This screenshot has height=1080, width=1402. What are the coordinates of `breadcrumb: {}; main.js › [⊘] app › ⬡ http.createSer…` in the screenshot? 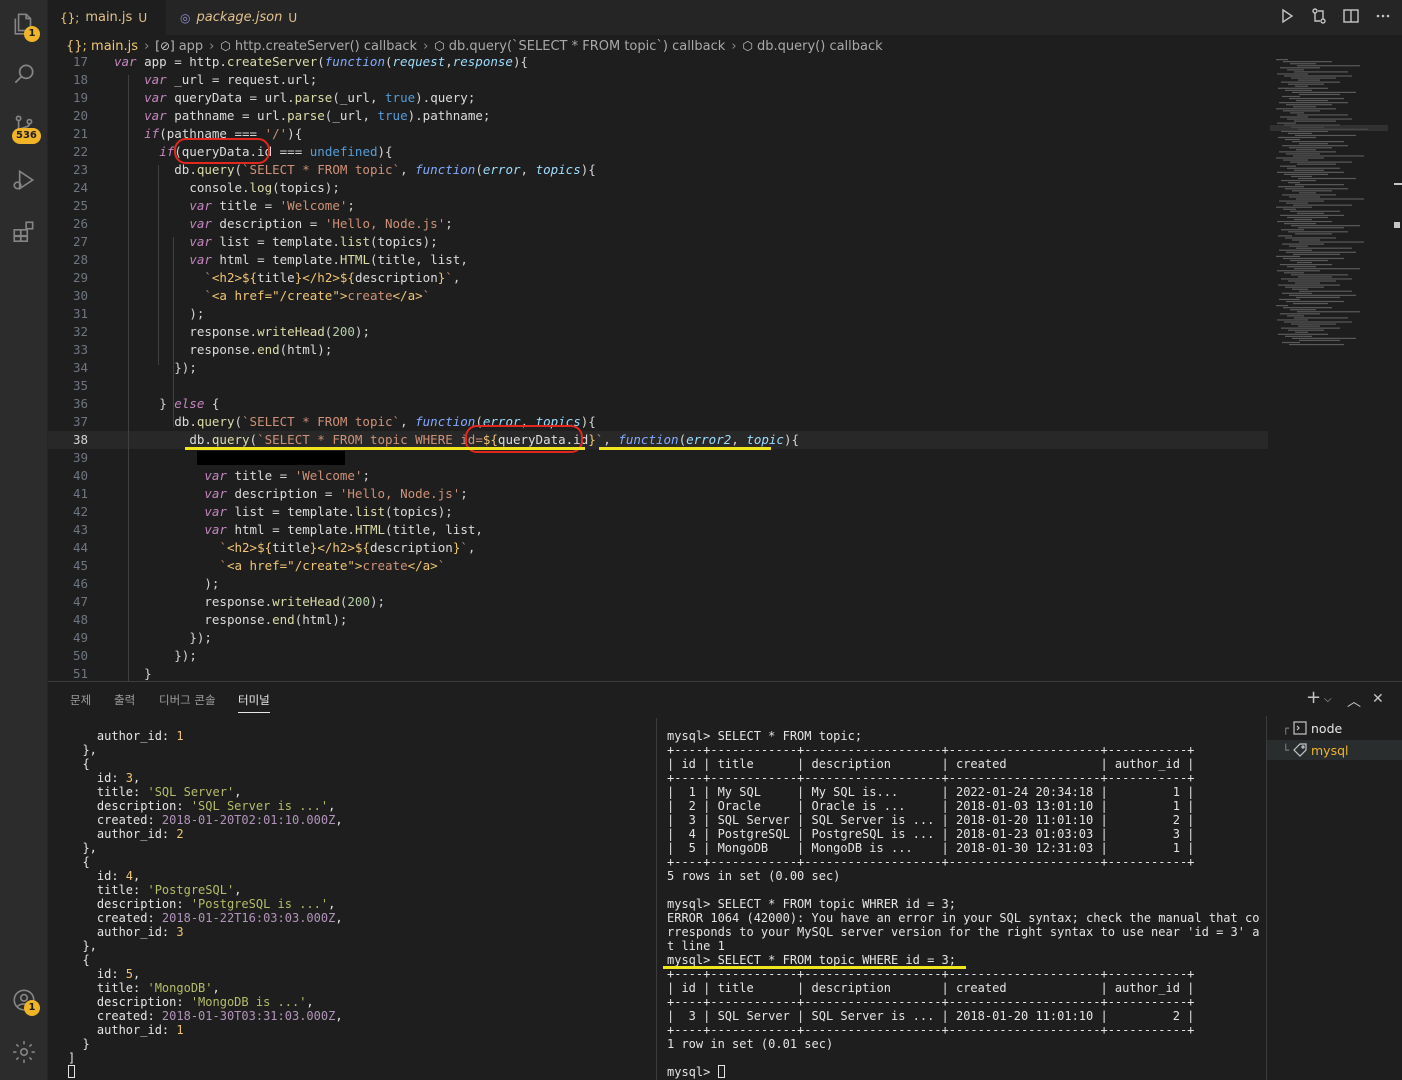 It's located at (658, 46).